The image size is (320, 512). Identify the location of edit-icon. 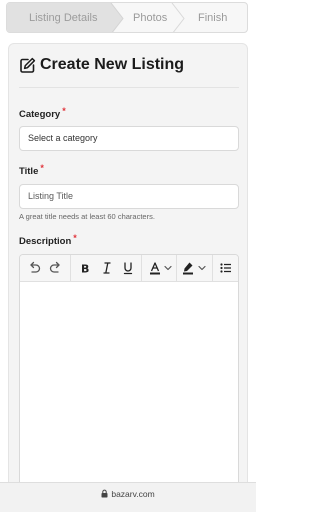
(27, 65).